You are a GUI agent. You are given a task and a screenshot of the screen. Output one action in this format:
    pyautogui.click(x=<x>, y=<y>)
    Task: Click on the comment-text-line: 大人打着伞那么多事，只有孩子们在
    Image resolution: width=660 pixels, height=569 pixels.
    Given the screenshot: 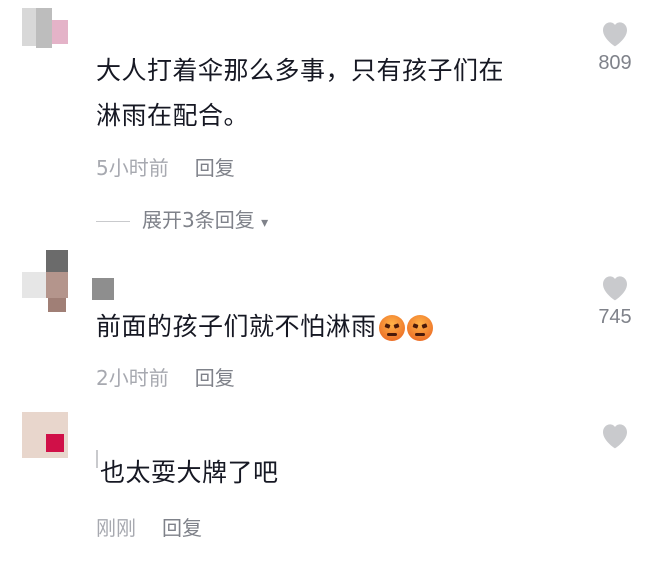 What is the action you would take?
    pyautogui.click(x=300, y=70)
    